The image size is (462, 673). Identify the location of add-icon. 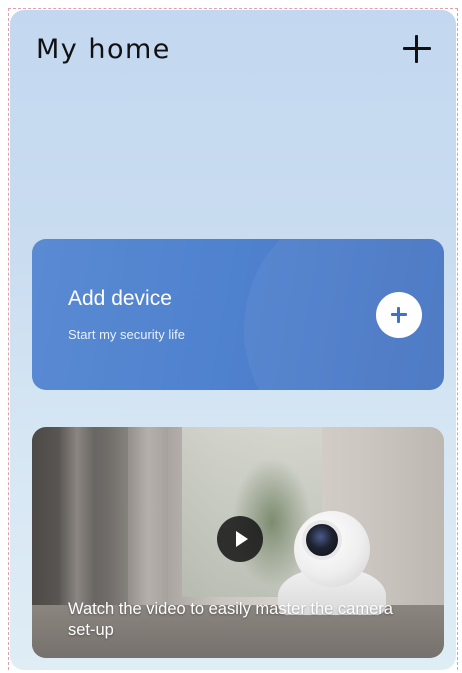
(417, 49).